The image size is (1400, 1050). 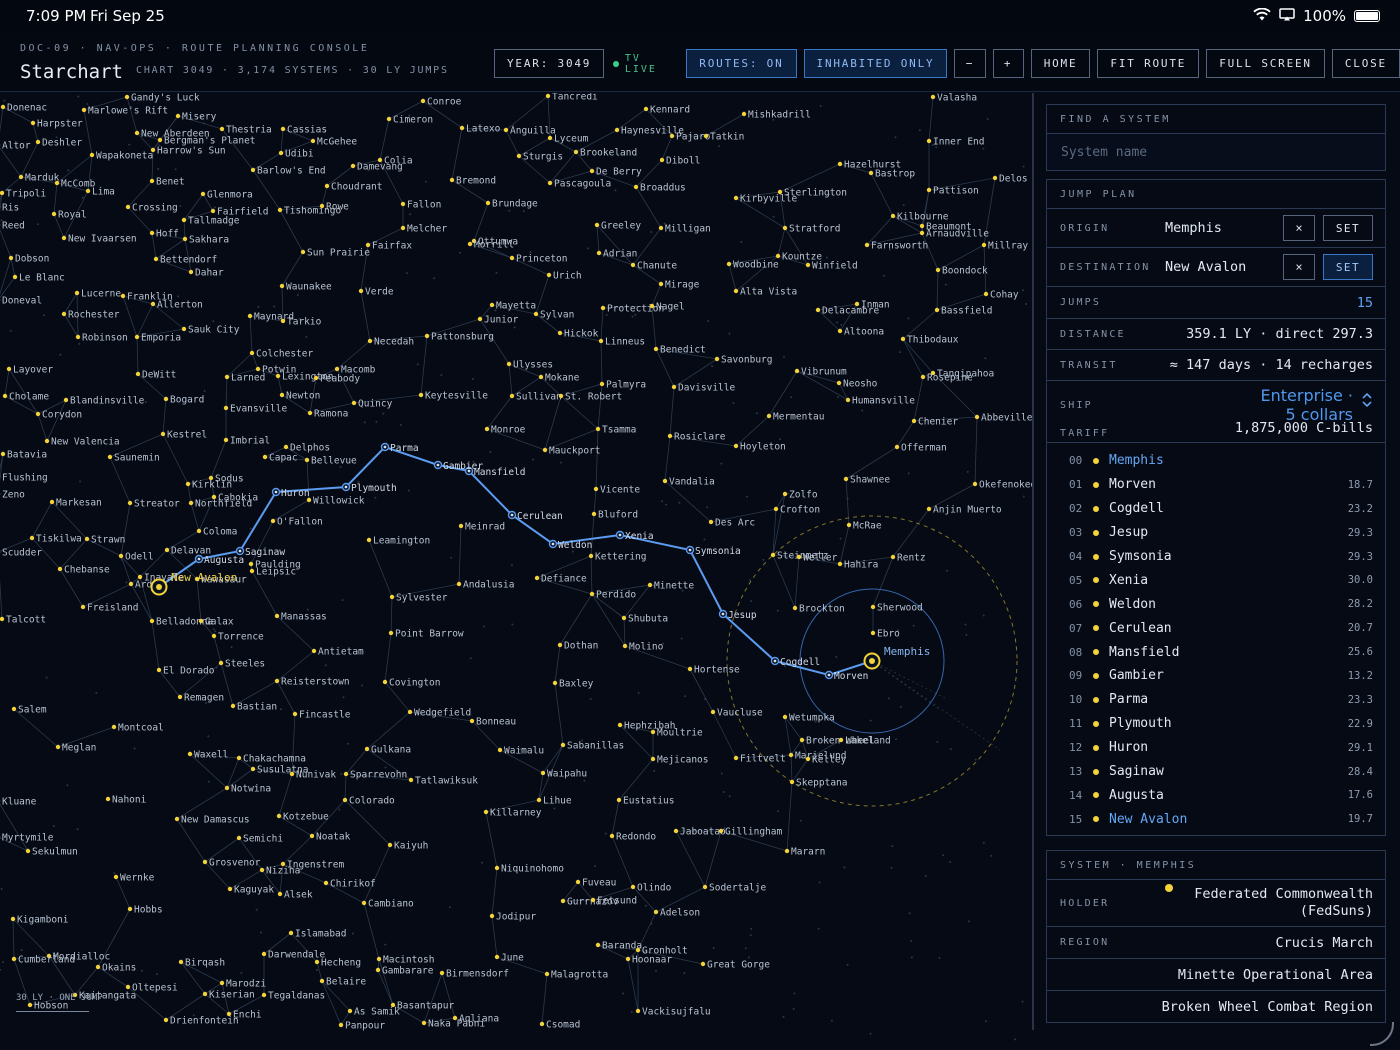 I want to click on map-system: Cumberland, so click(x=43, y=960).